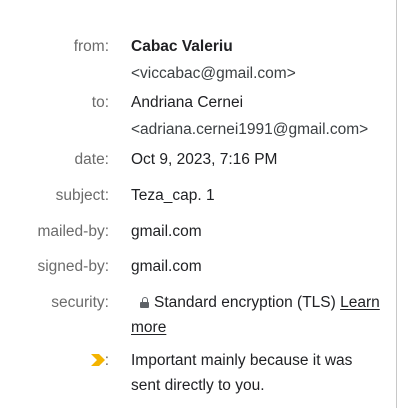 The width and height of the screenshot is (404, 408). What do you see at coordinates (173, 195) in the screenshot?
I see `subject-text: Teza_cap. 1` at bounding box center [173, 195].